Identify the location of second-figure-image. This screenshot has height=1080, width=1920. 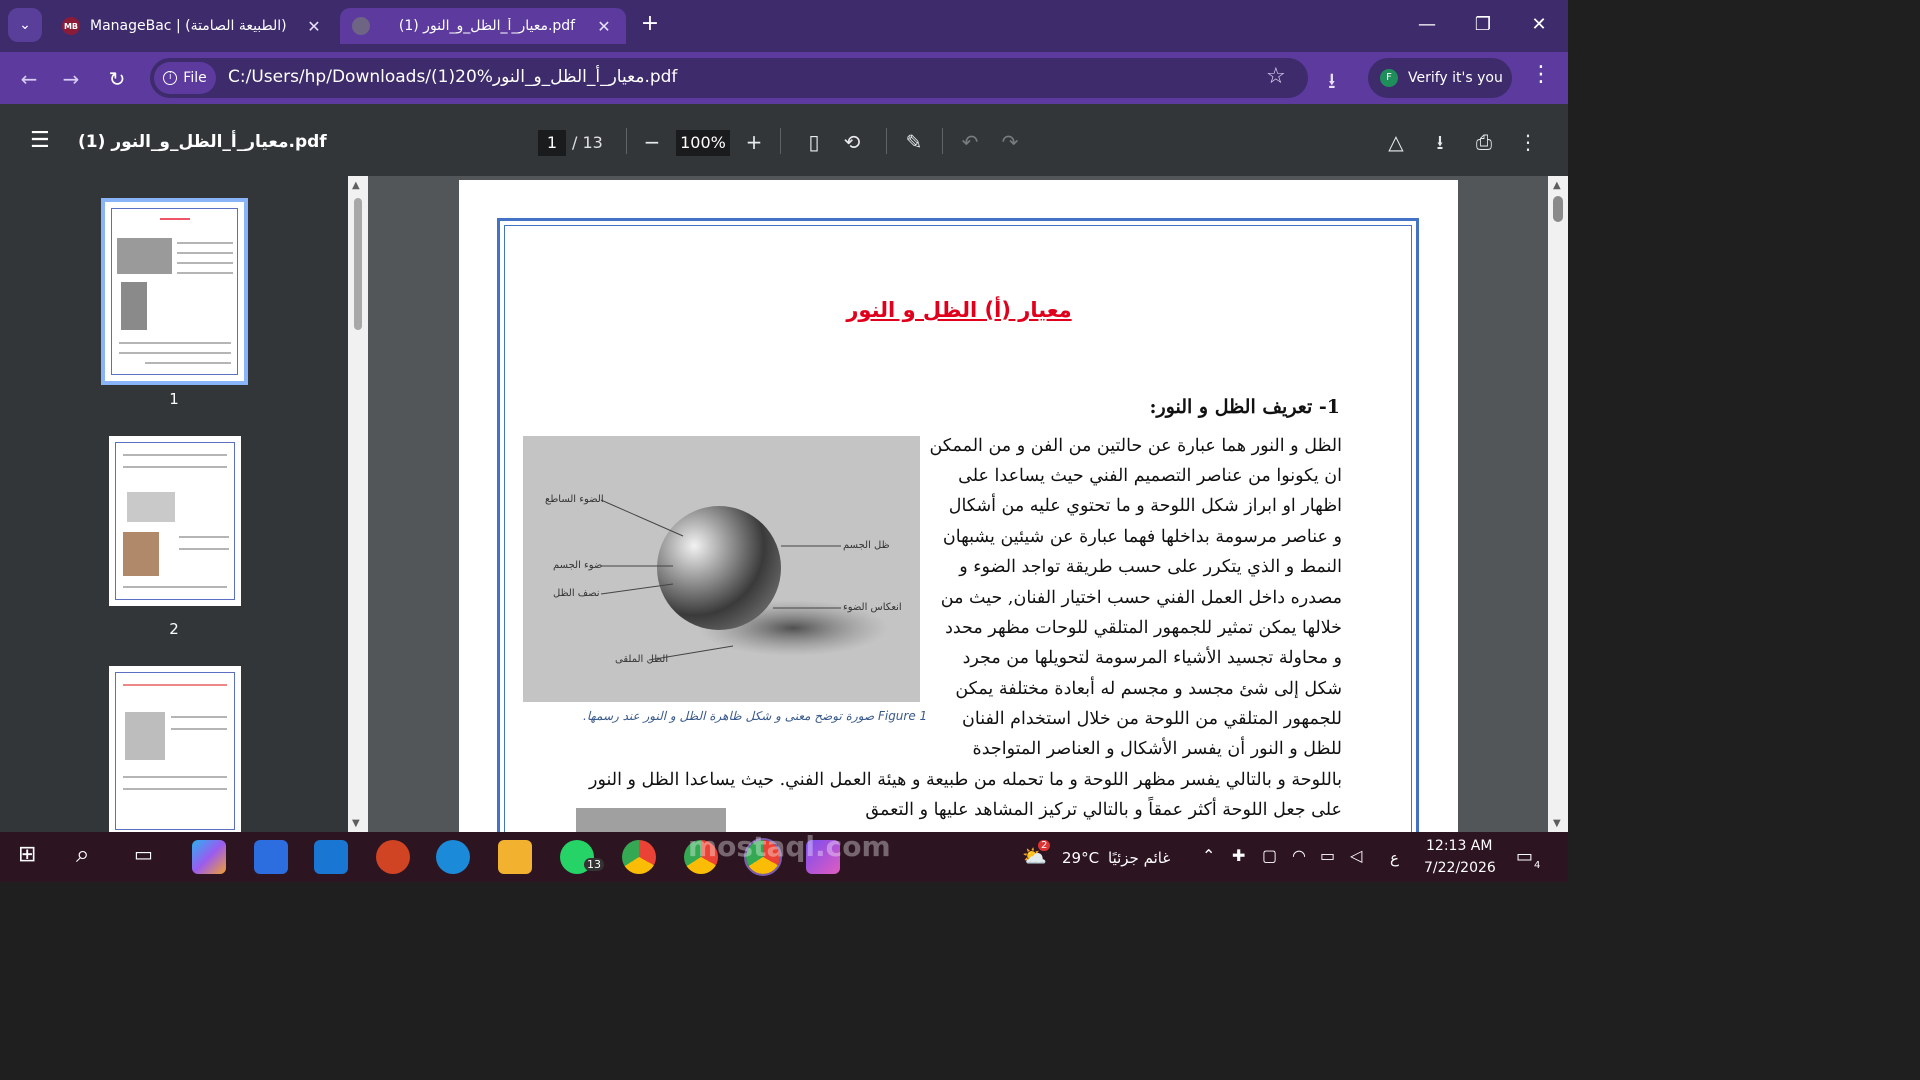
(651, 820).